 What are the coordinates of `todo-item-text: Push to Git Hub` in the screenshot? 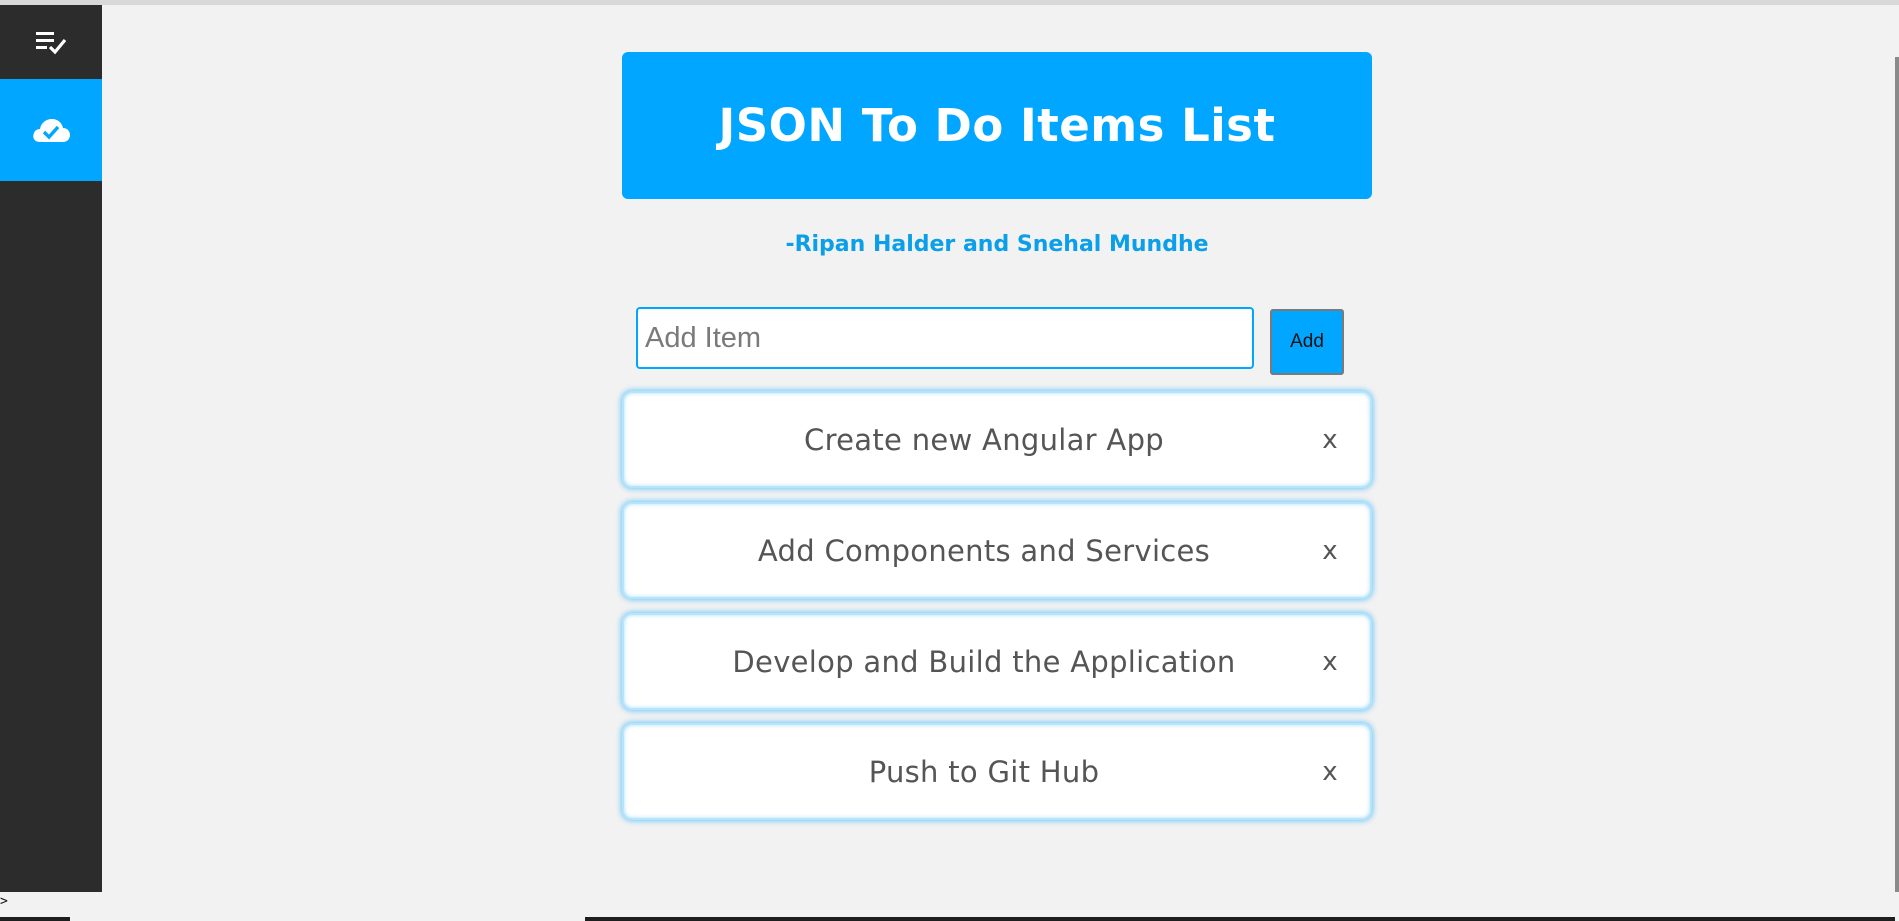 It's located at (984, 771).